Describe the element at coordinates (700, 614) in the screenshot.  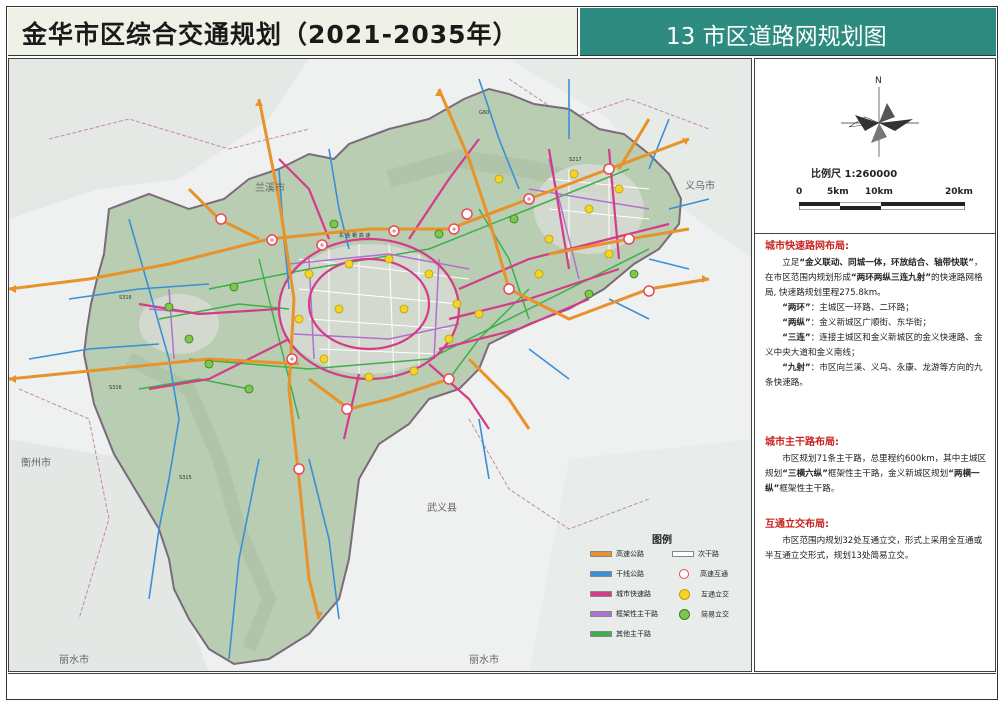
I see `legend-item-simple-interchange: 简易立交` at that location.